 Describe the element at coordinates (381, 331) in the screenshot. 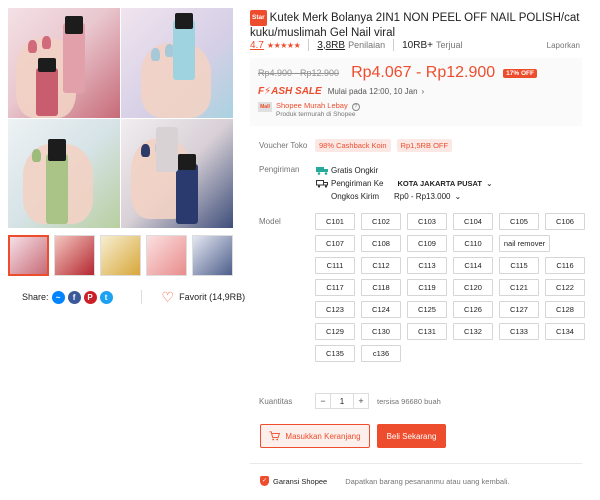

I see `model-option: C130` at that location.